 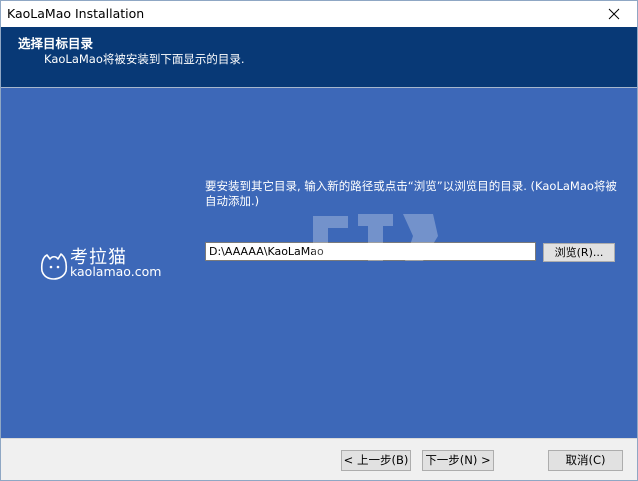 I want to click on page-subtitle: KaoLaMao将被安装到下面显示的目录., so click(x=144, y=59).